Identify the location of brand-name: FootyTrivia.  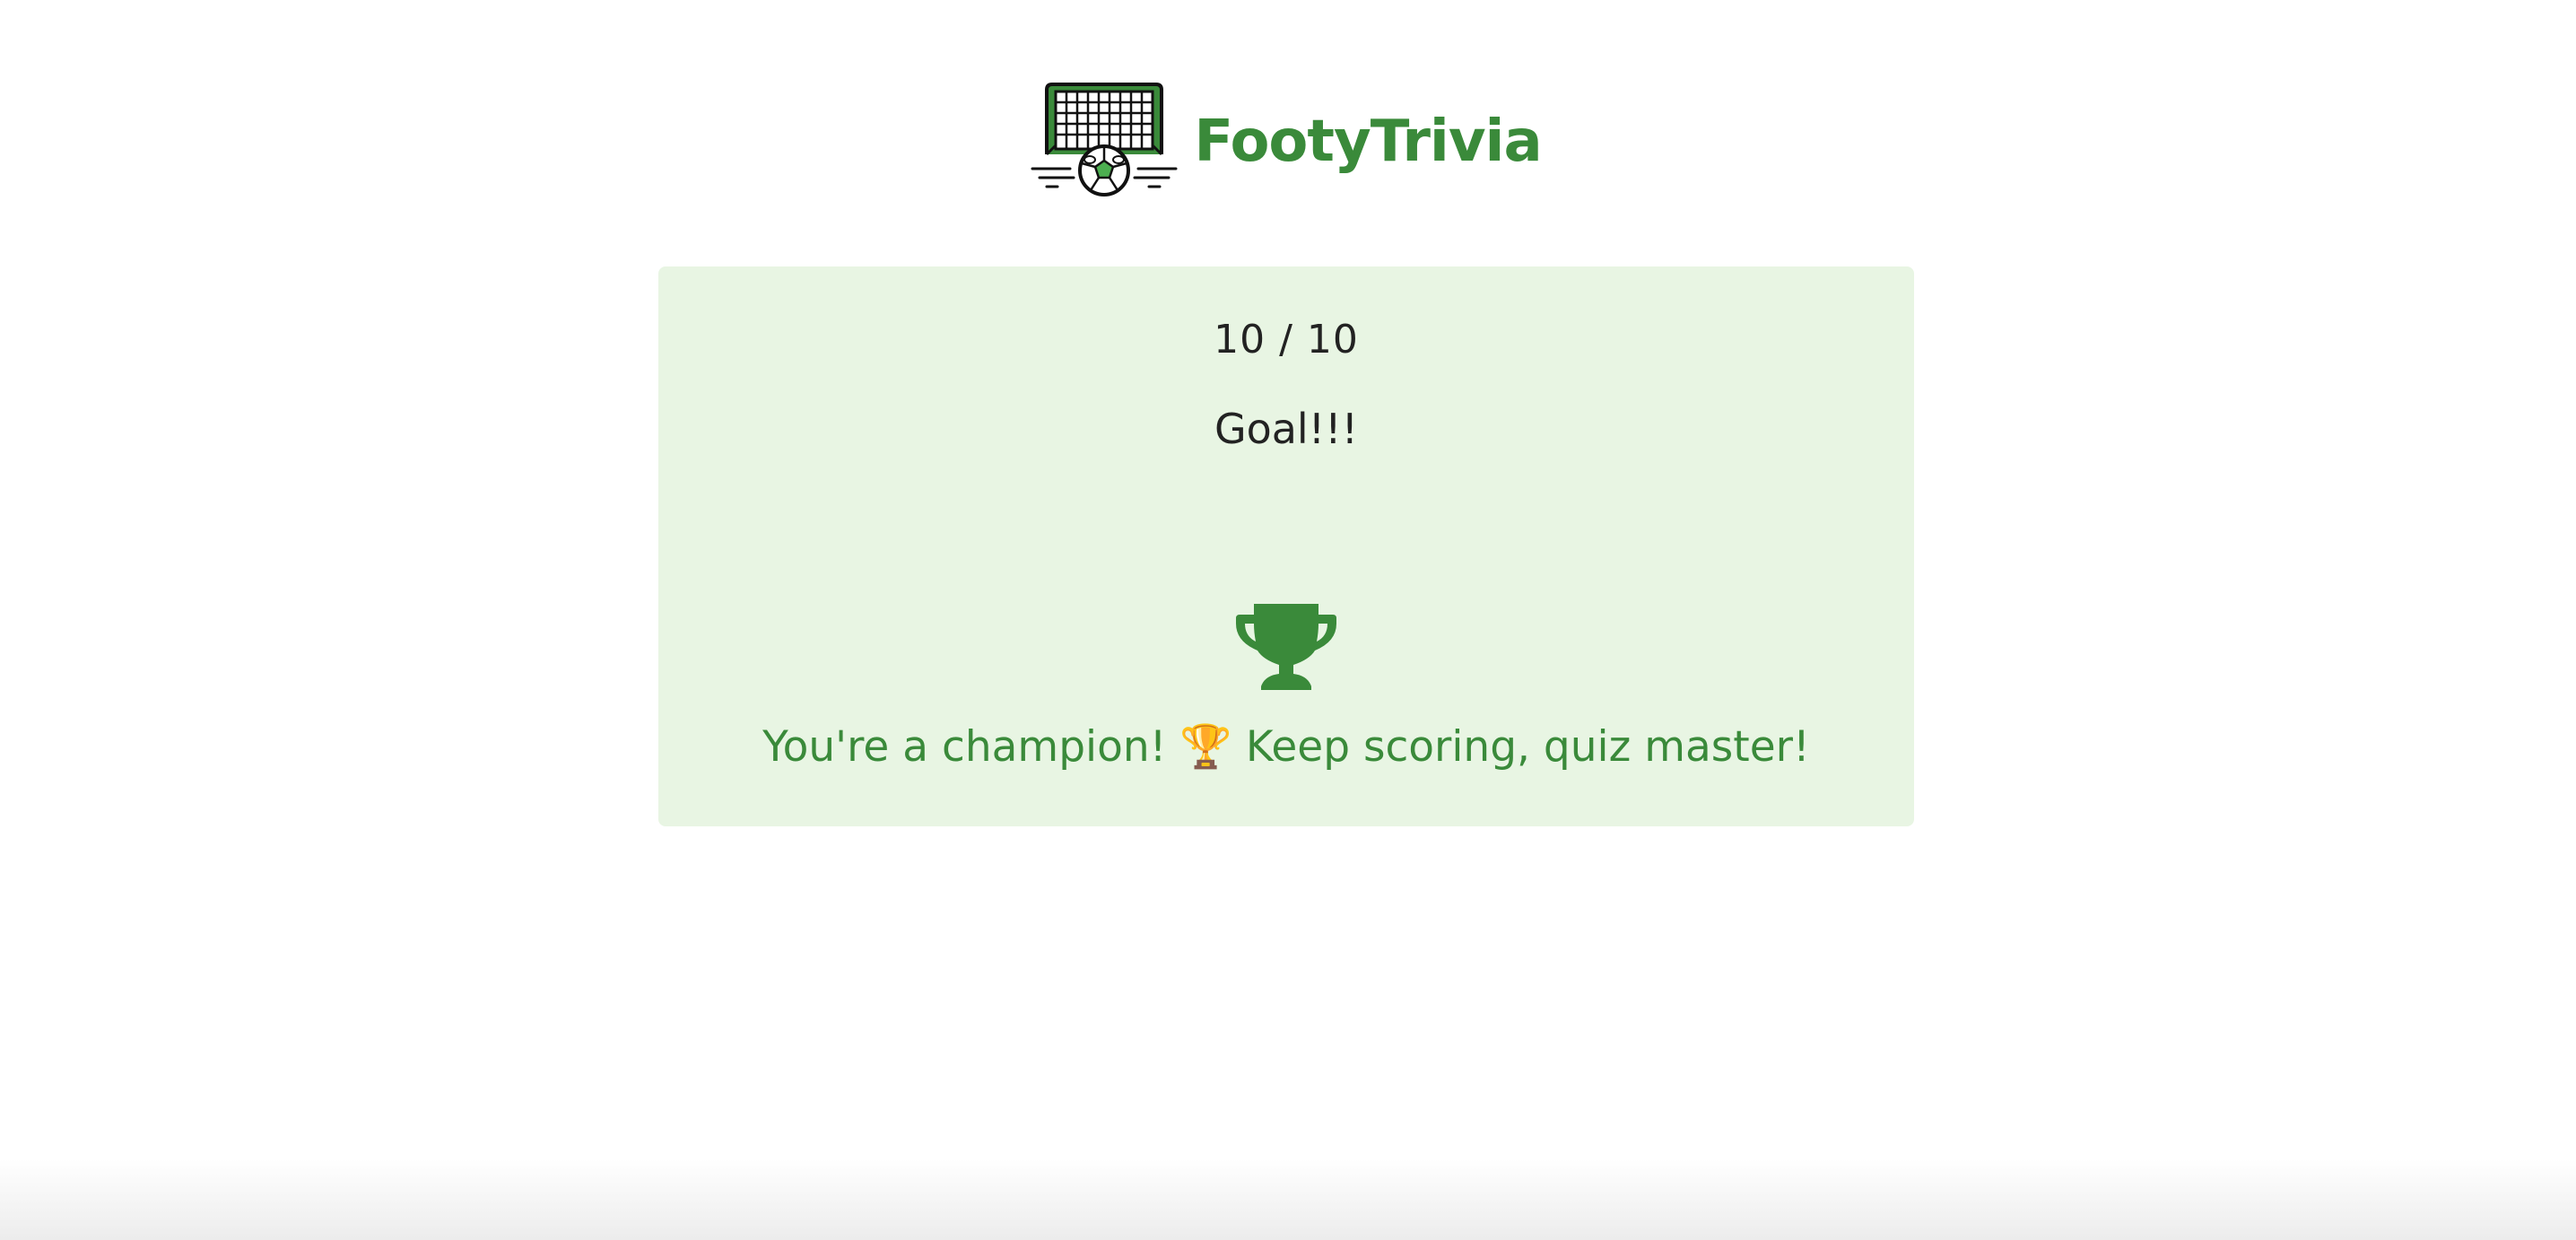
(1368, 142).